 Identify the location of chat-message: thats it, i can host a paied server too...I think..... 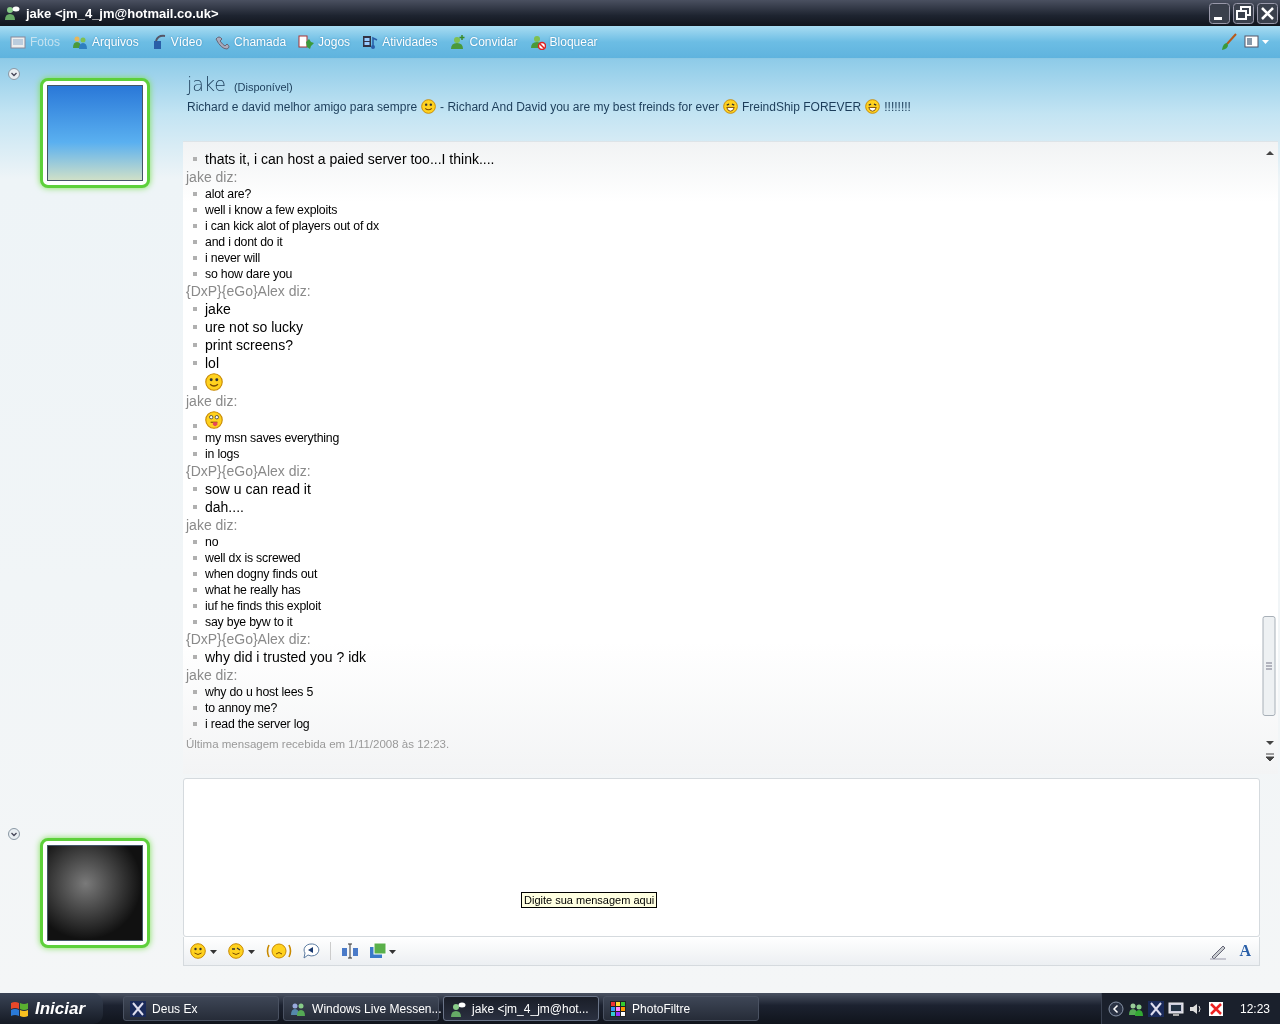
(350, 159).